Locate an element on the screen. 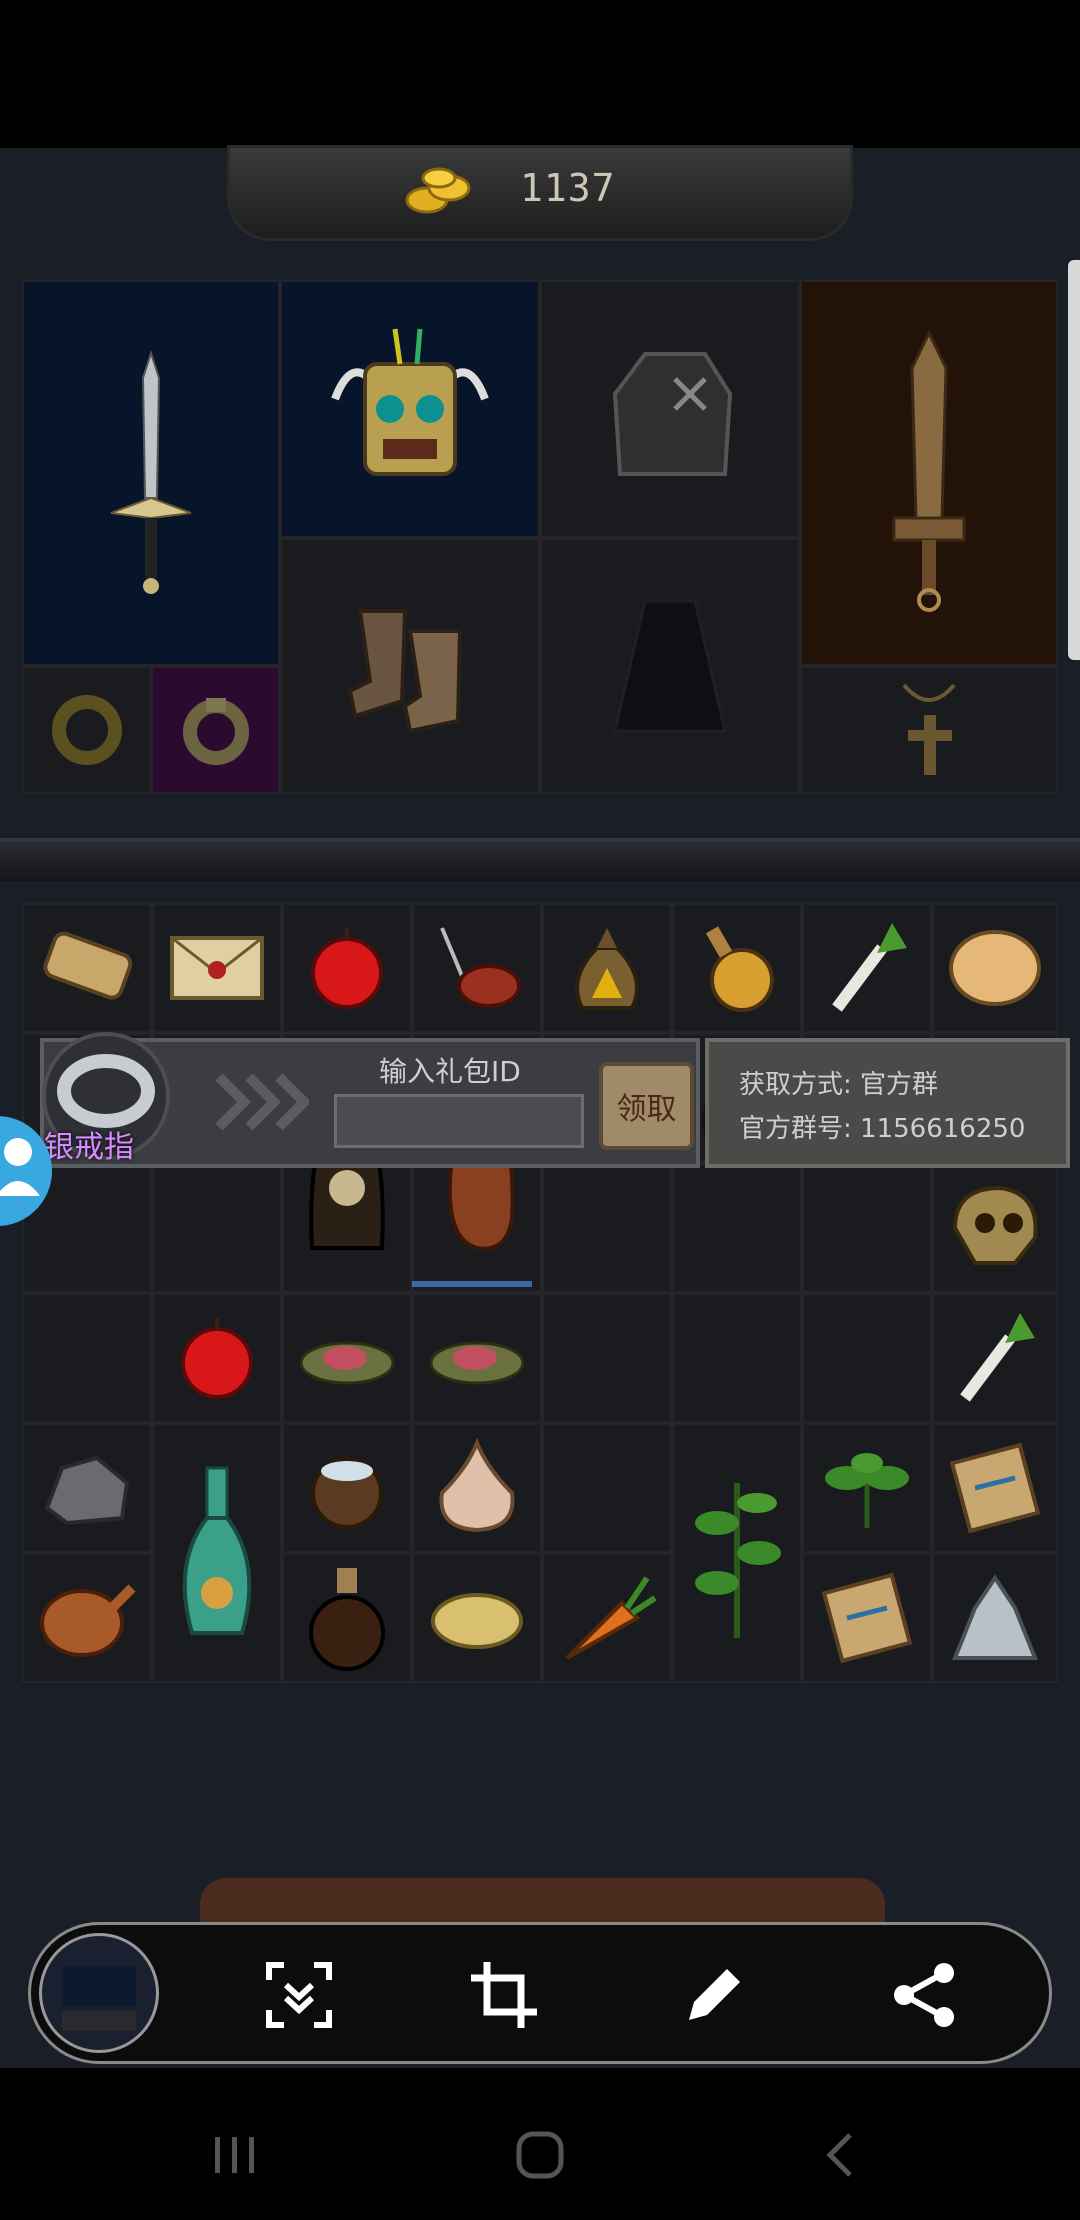  home-button is located at coordinates (540, 2155).